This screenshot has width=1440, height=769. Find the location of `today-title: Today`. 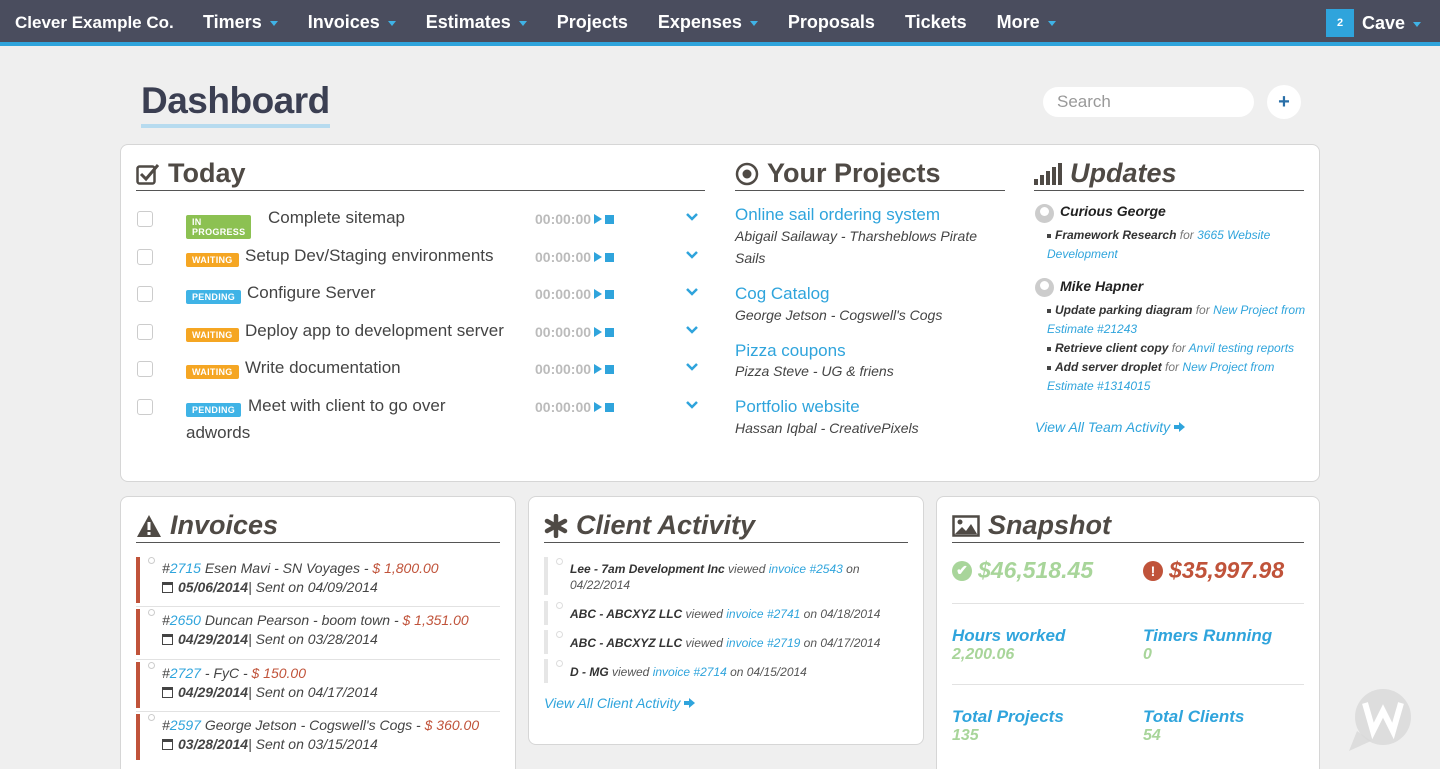

today-title: Today is located at coordinates (207, 173).